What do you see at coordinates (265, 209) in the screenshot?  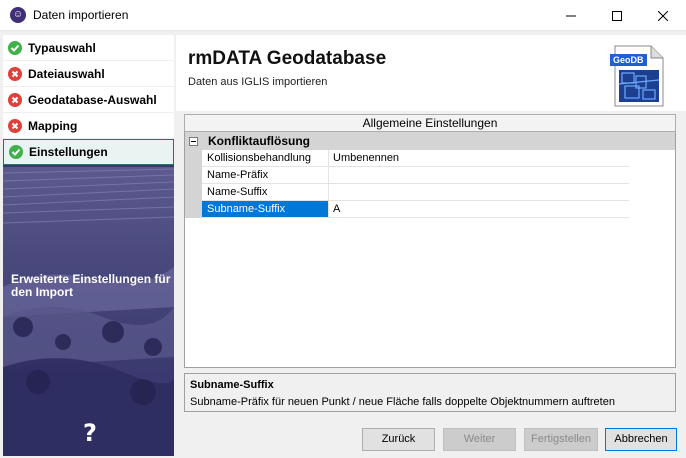 I see `property-name: Subname-Suffix` at bounding box center [265, 209].